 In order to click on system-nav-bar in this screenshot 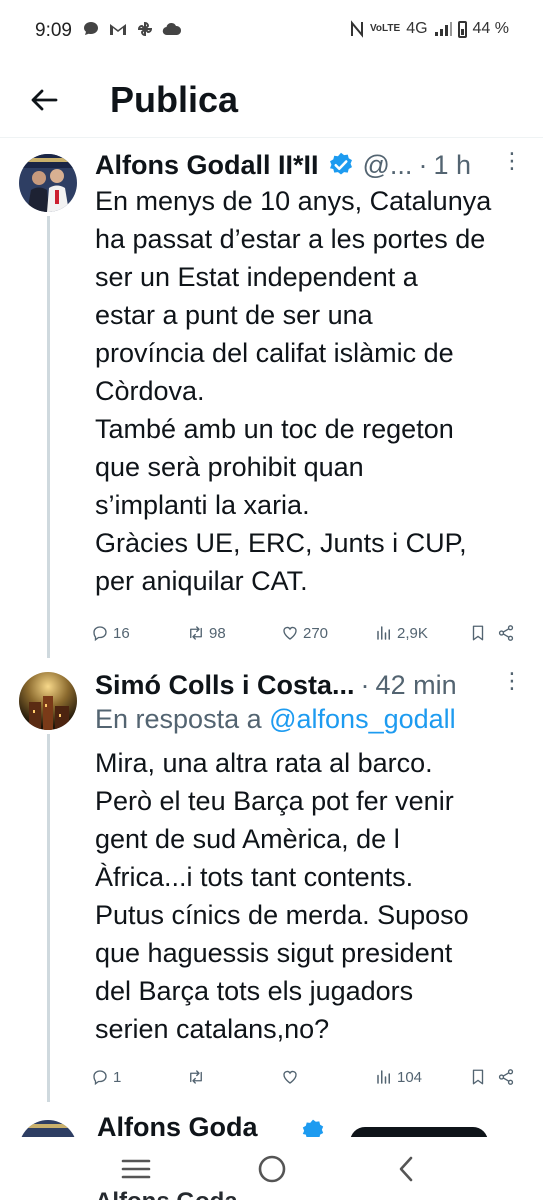, I will do `click(271, 1168)`.